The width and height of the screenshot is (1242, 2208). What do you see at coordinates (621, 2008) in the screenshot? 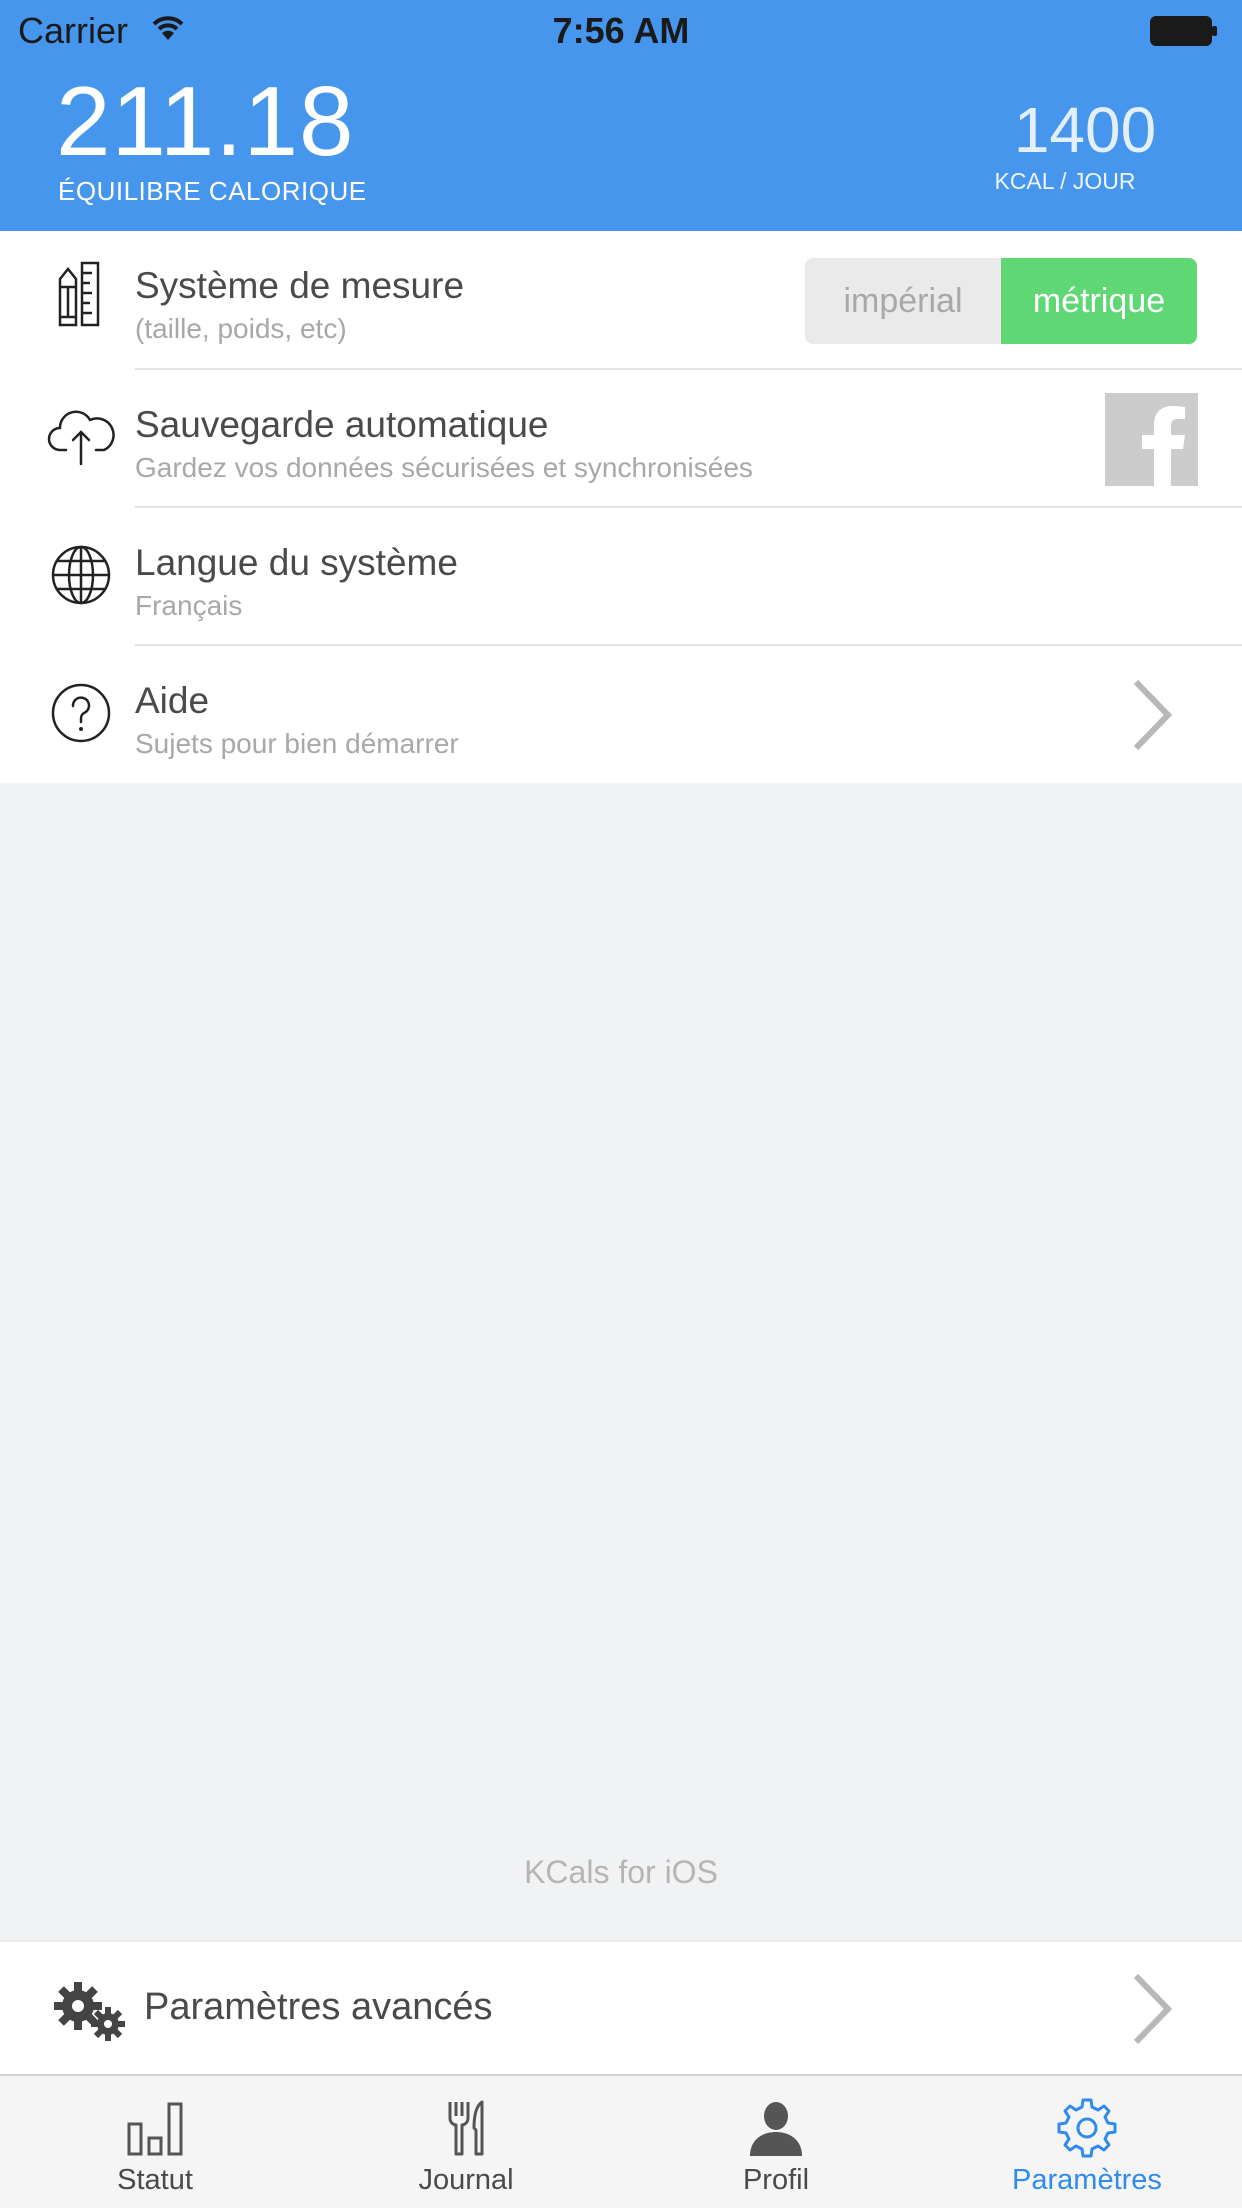
I see `advanced-settings-row: Paramètres avancés` at bounding box center [621, 2008].